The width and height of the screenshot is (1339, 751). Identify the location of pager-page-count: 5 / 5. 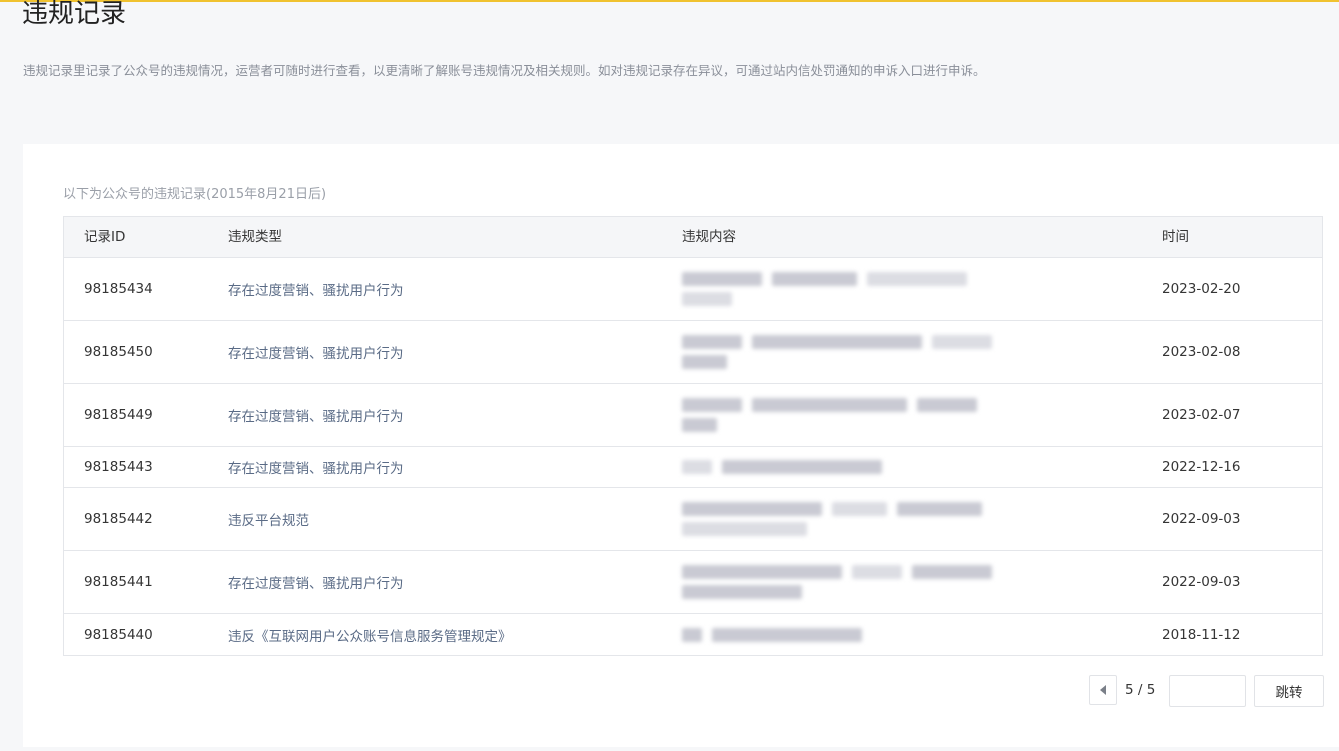
(1140, 690).